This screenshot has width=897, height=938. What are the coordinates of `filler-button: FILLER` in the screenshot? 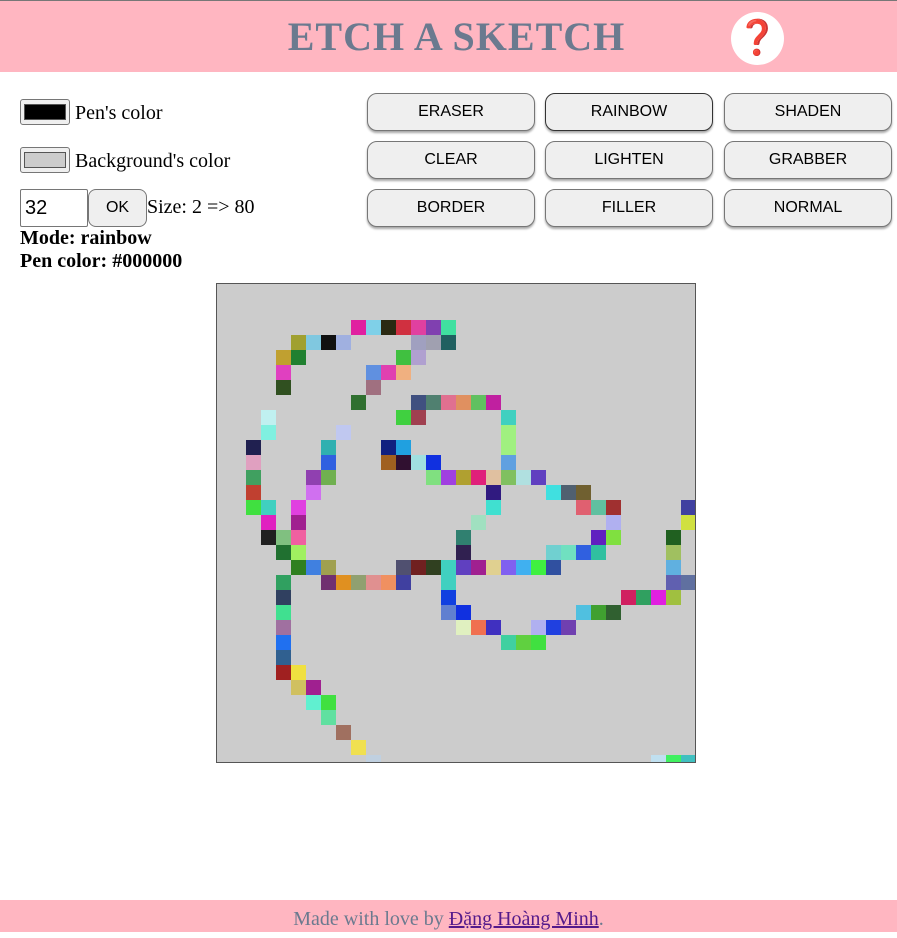 It's located at (629, 208).